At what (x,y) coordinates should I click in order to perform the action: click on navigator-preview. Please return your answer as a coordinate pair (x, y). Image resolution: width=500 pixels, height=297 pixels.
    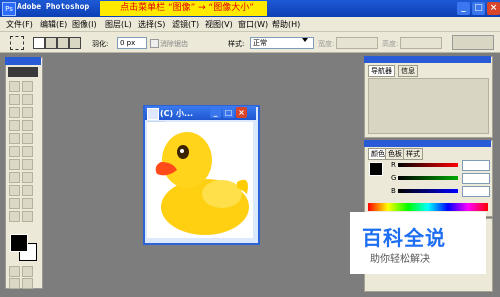
    Looking at the image, I should click on (428, 106).